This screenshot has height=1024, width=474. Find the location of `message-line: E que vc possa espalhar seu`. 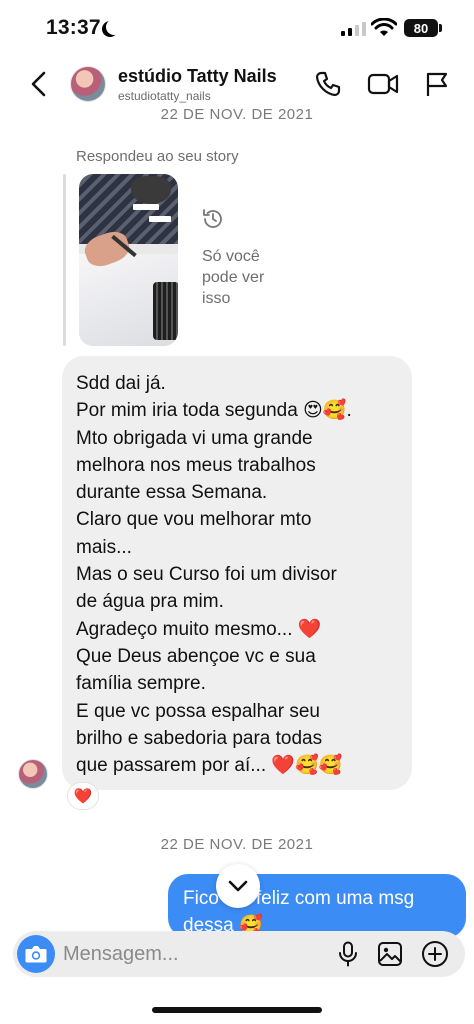

message-line: E que vc possa espalhar seu is located at coordinates (198, 711).